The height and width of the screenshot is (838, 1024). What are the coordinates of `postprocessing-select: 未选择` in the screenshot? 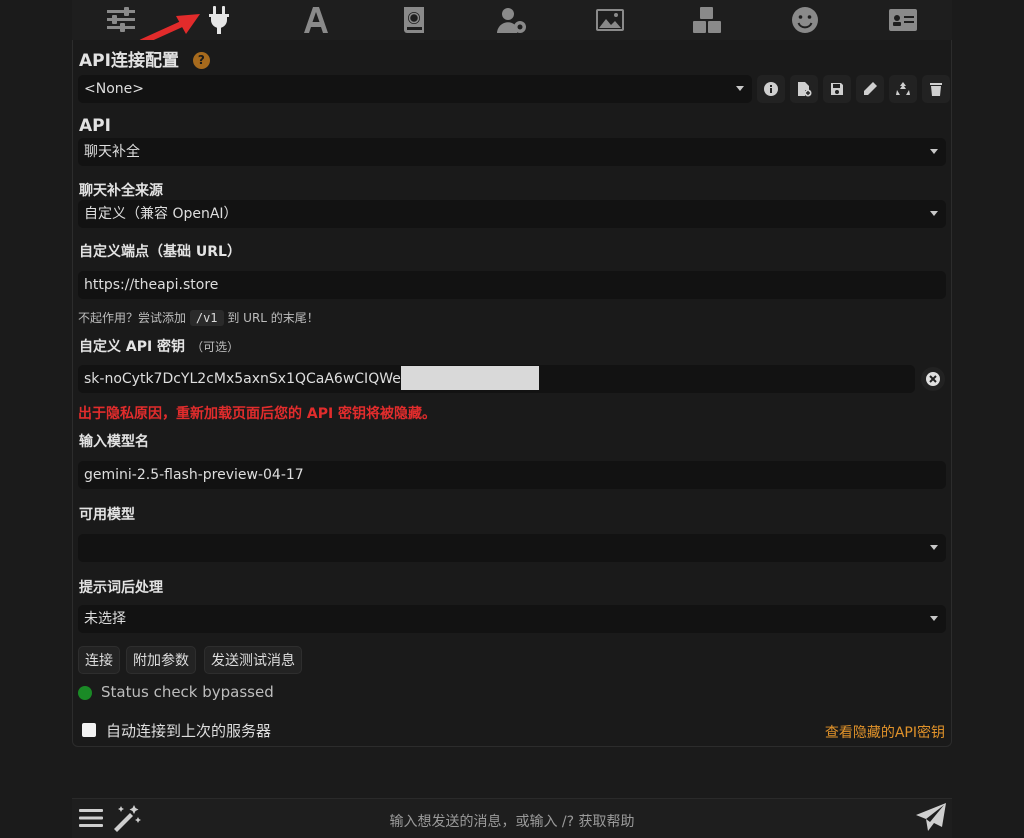 It's located at (512, 619).